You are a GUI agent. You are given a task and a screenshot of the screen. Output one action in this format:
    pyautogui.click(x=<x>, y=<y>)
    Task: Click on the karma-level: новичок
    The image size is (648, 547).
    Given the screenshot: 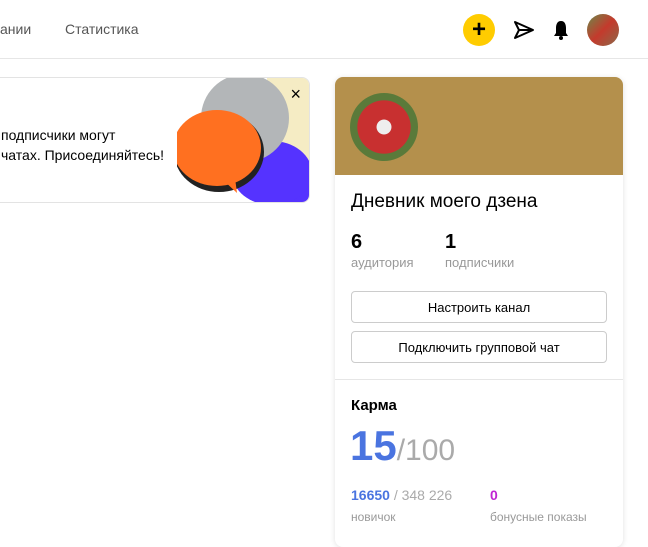 What is the action you would take?
    pyautogui.click(x=373, y=517)
    